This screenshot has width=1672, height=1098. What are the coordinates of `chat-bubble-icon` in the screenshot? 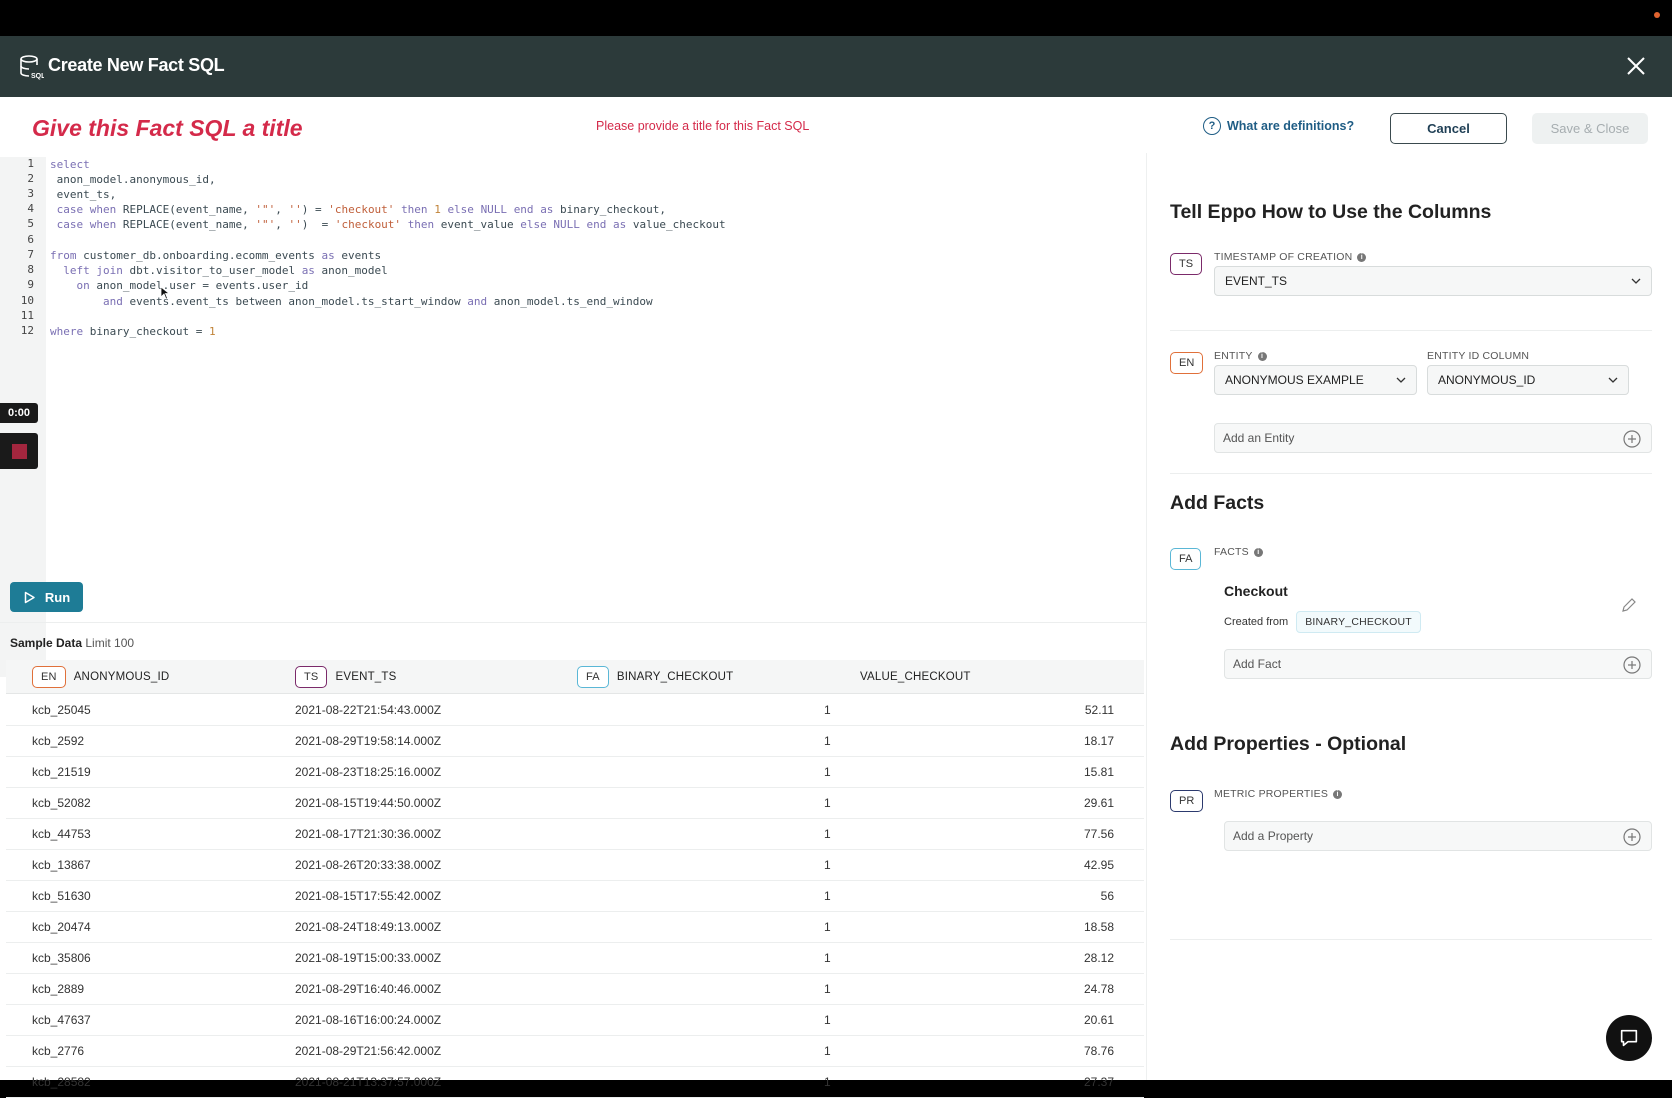 It's located at (1629, 1038).